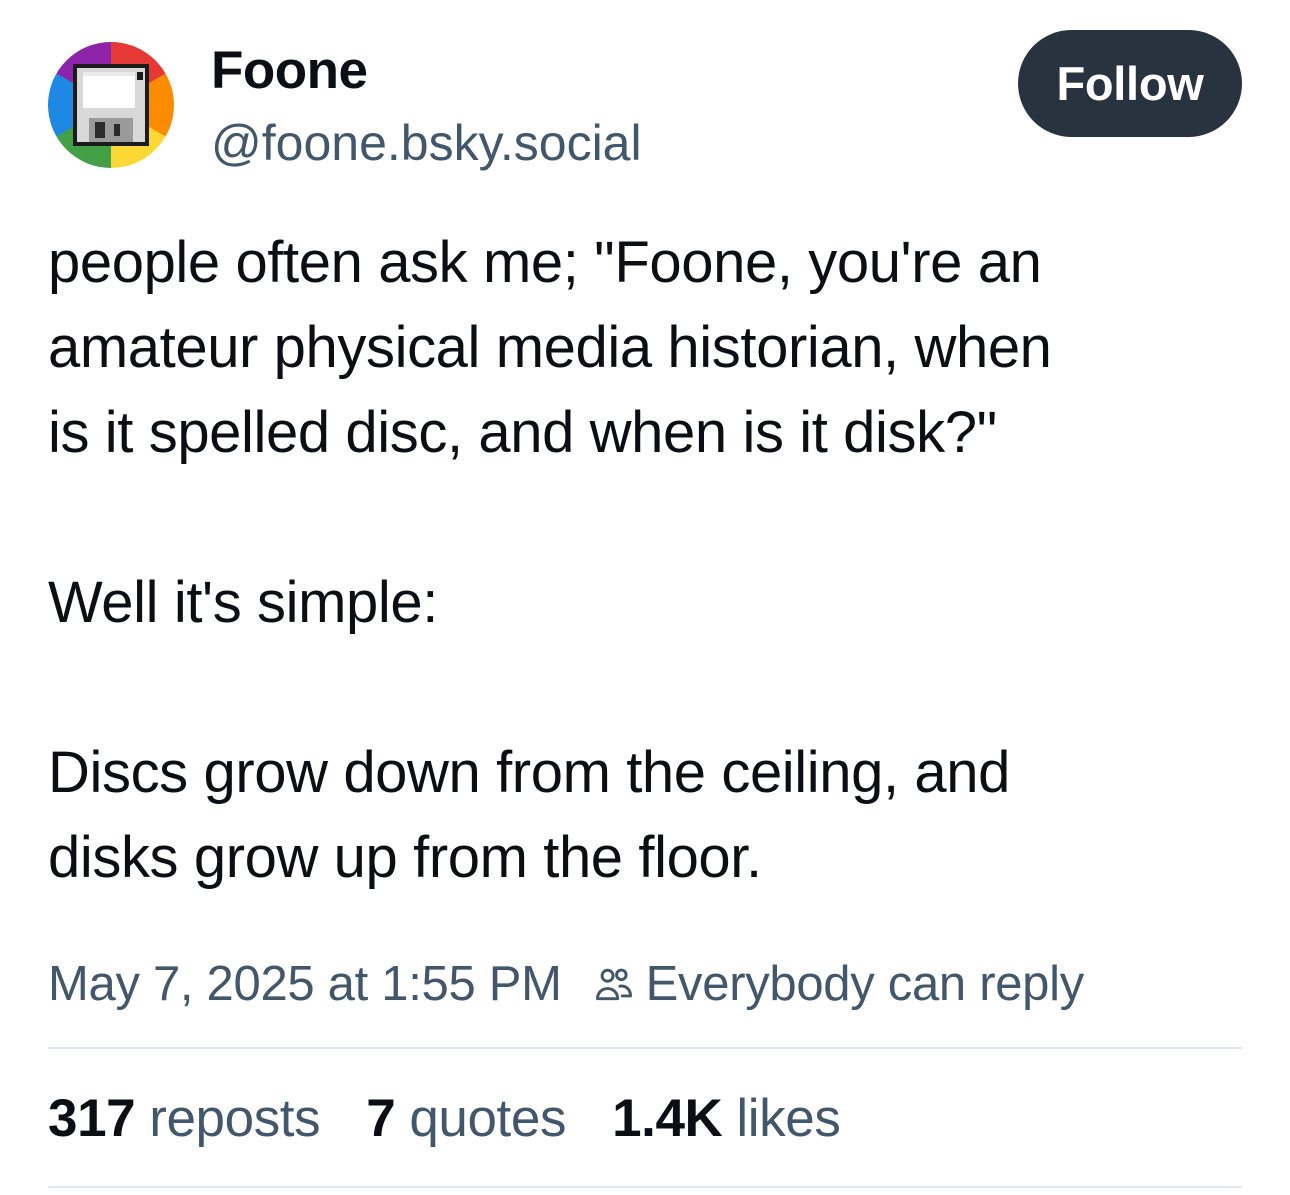 The height and width of the screenshot is (1195, 1290). I want to click on post-text-line: Well it's simple:, so click(243, 602).